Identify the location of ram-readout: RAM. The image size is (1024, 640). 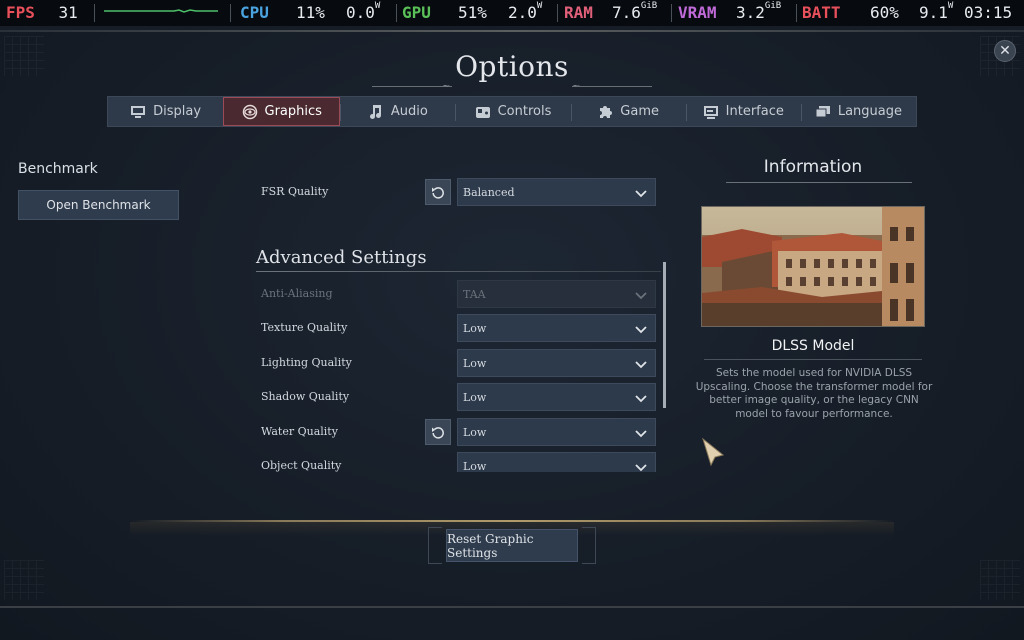
(578, 12).